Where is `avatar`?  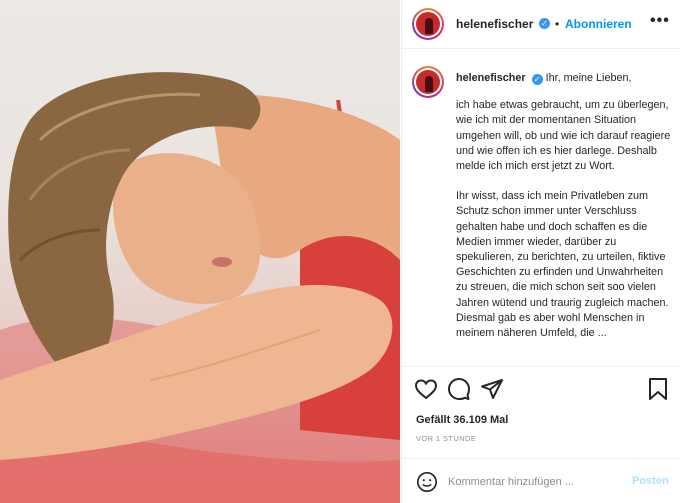
avatar is located at coordinates (428, 24).